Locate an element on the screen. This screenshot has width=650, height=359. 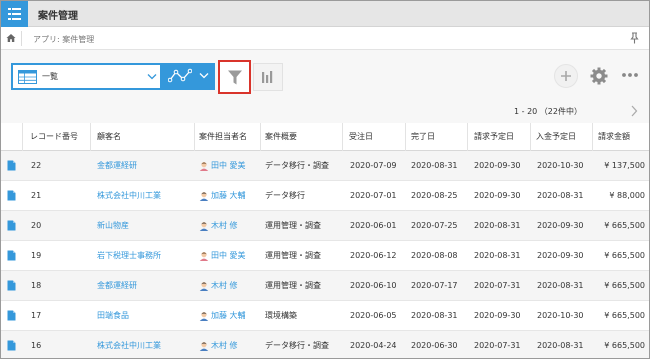
graph-icon is located at coordinates (180, 75).